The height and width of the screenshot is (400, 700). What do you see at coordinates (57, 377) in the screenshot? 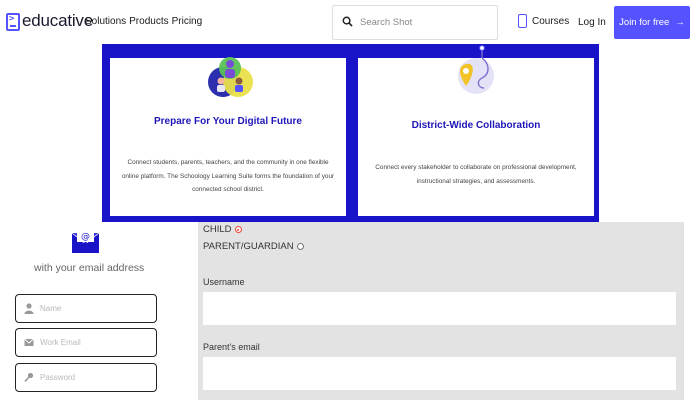
I see `password-input: Password` at bounding box center [57, 377].